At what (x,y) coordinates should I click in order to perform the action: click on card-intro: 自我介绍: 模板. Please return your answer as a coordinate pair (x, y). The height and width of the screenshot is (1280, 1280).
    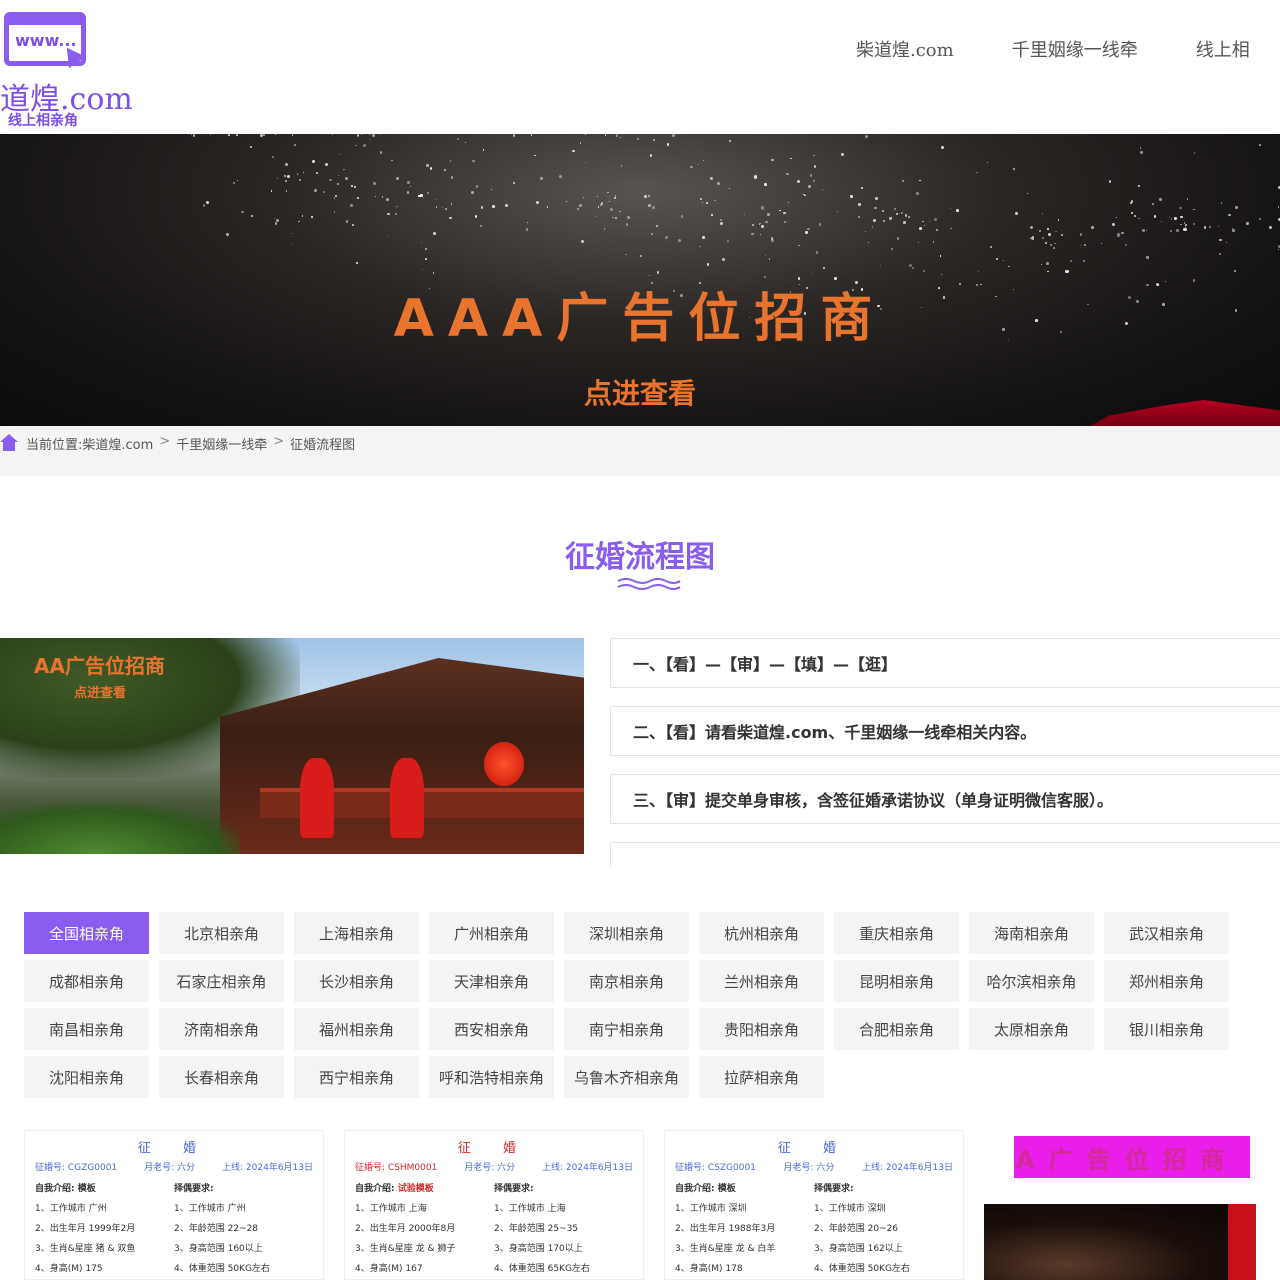
    Looking at the image, I should click on (104, 1189).